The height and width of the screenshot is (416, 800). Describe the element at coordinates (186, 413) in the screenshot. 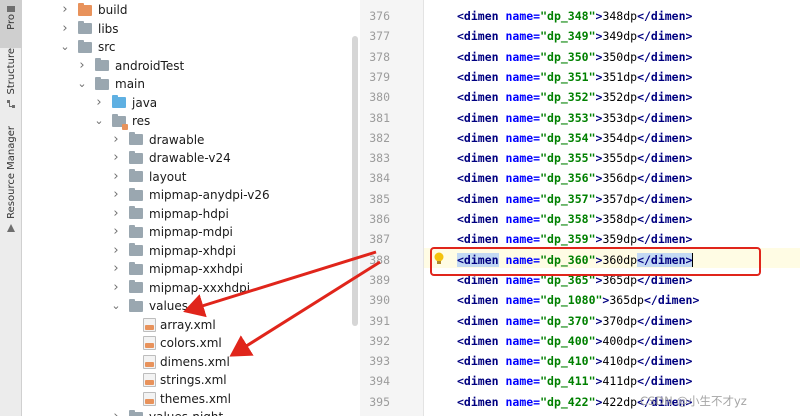

I see `tree-item-label: values-night` at that location.